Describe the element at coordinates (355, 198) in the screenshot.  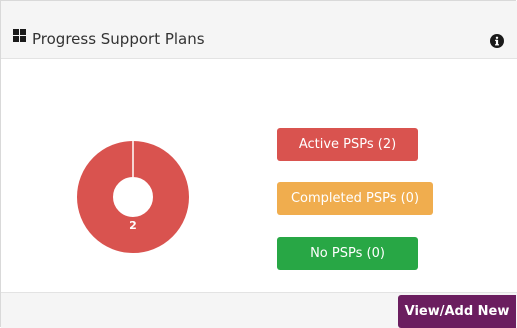
I see `completed-psps-button: Completed PSPs (0)` at that location.